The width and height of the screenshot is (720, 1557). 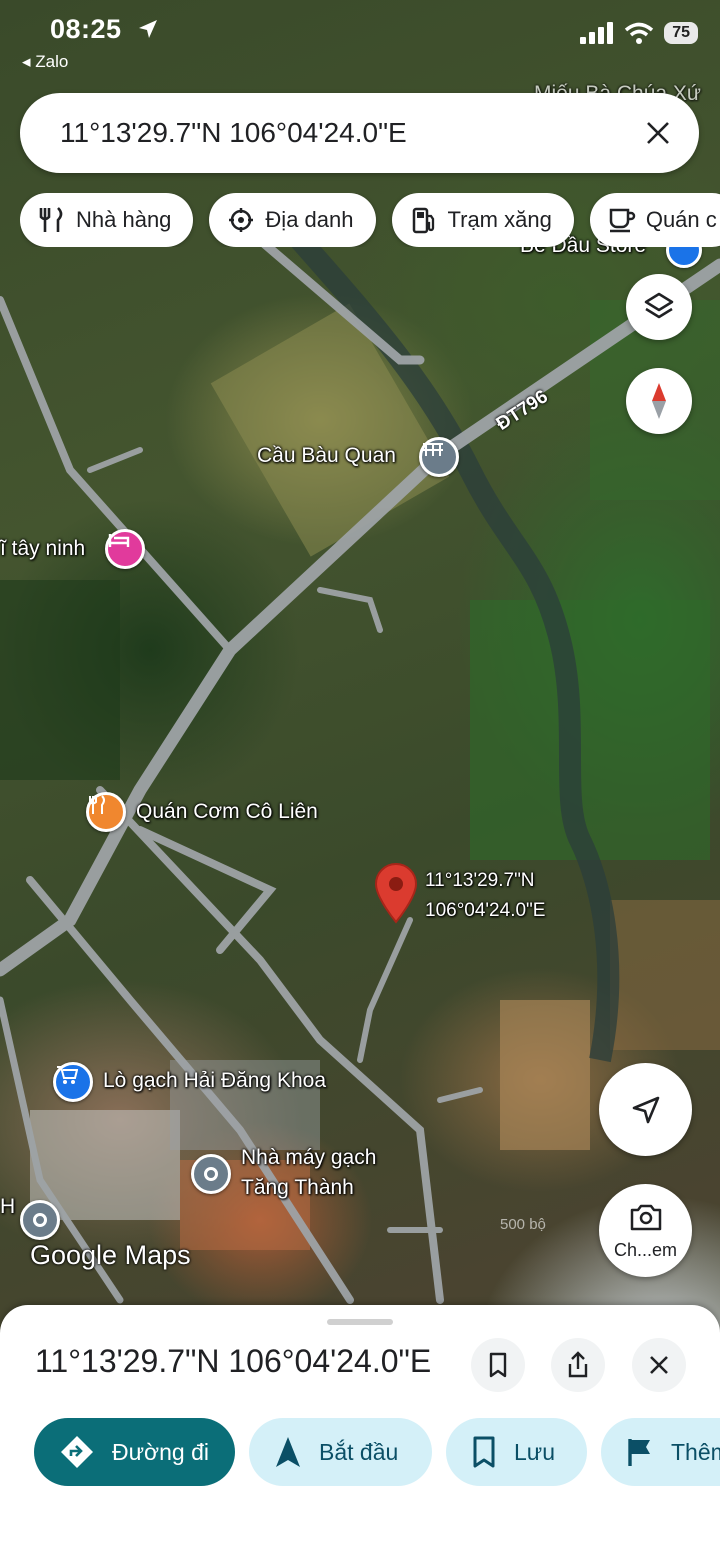 I want to click on map-label-shop: Lò gạch Hải Đăng Khoa, so click(x=214, y=1081).